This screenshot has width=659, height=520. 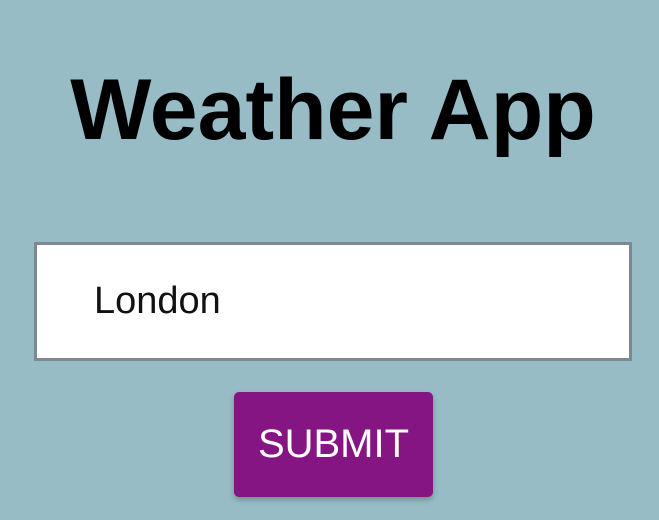 What do you see at coordinates (333, 110) in the screenshot?
I see `page-title: Weather App` at bounding box center [333, 110].